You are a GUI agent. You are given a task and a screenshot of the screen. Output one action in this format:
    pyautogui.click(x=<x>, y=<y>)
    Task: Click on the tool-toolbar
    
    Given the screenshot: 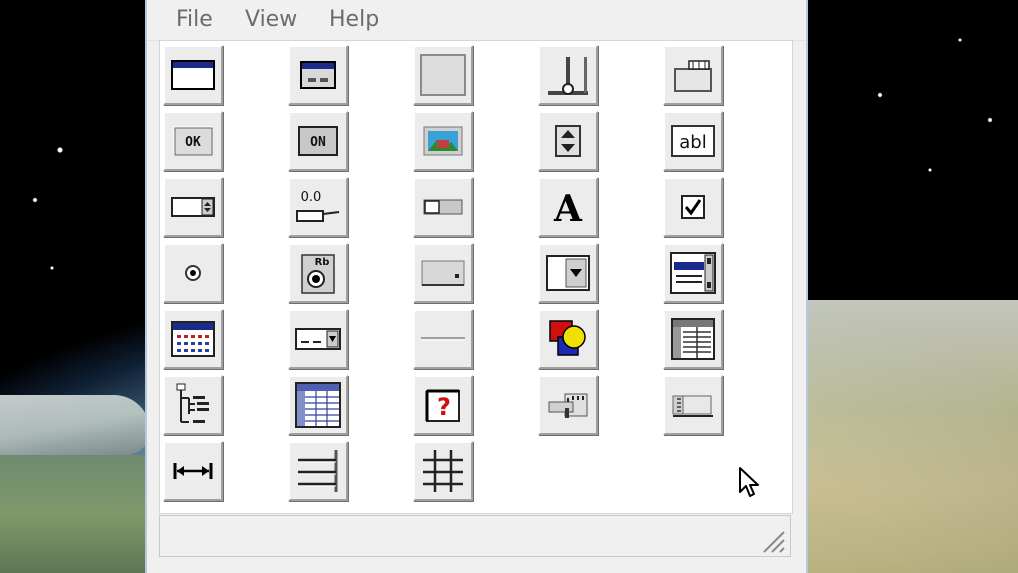 What is the action you would take?
    pyautogui.click(x=568, y=405)
    